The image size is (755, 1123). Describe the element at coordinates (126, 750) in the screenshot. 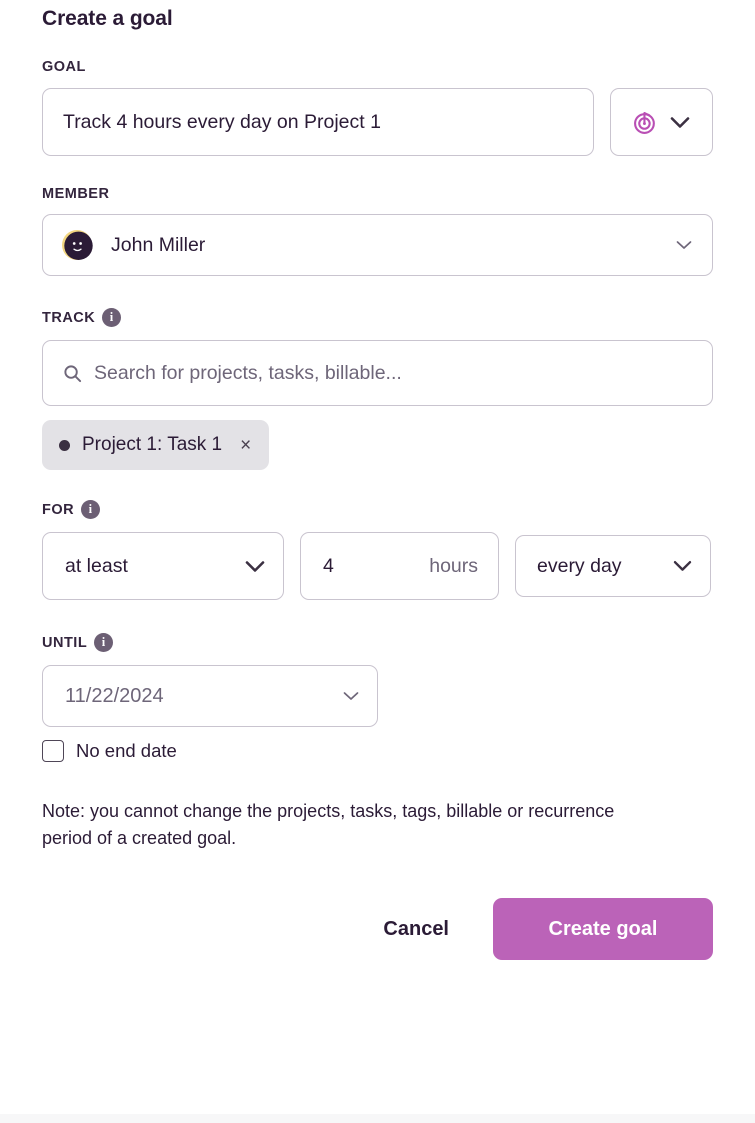

I see `no-end-date-label: No end date` at that location.